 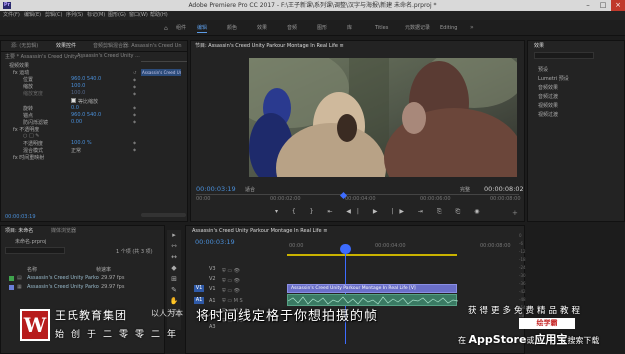 What do you see at coordinates (138, 15) in the screenshot?
I see `menu-window: 窗口(W)` at bounding box center [138, 15].